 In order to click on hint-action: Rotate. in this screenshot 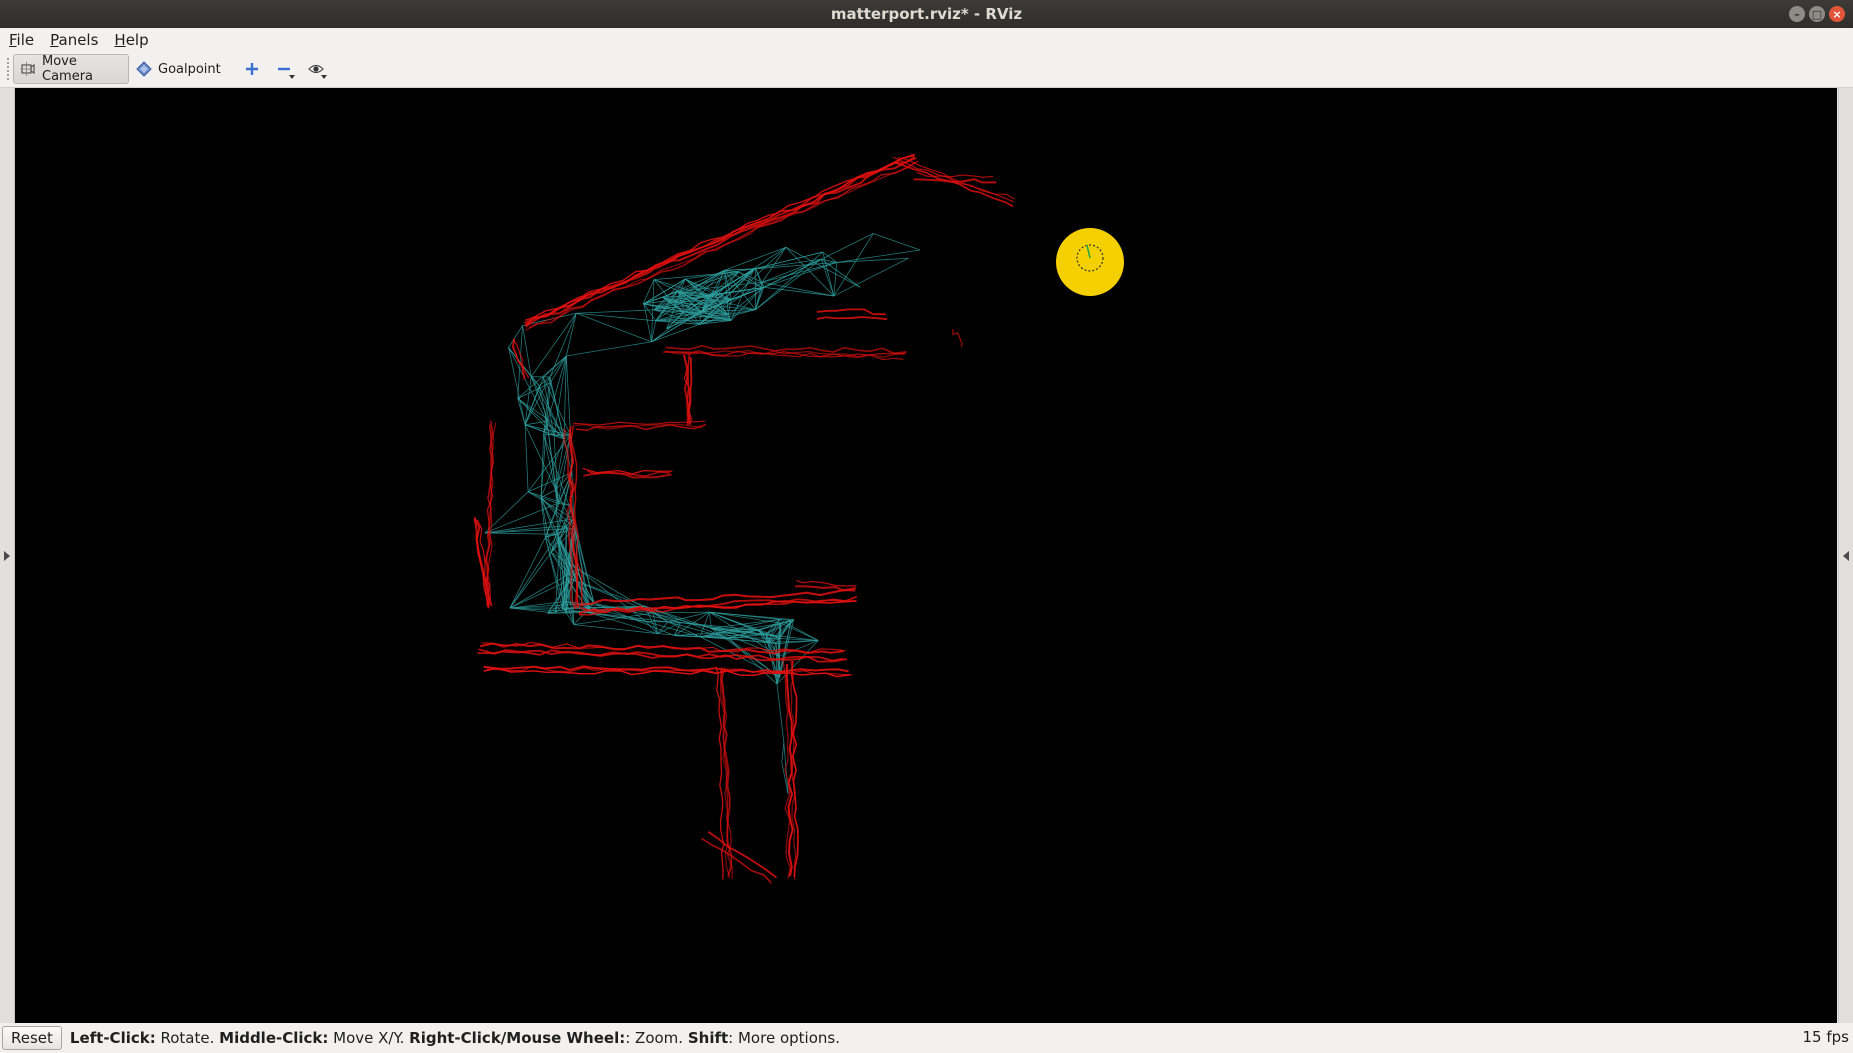, I will do `click(187, 1038)`.